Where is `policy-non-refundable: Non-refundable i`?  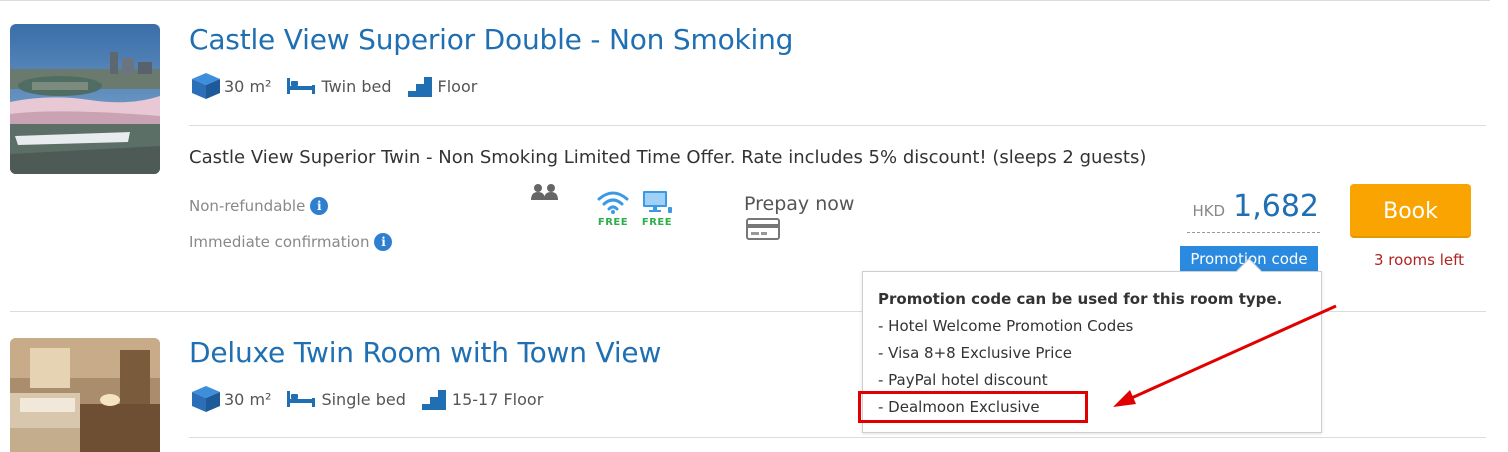
policy-non-refundable: Non-refundable i is located at coordinates (259, 206).